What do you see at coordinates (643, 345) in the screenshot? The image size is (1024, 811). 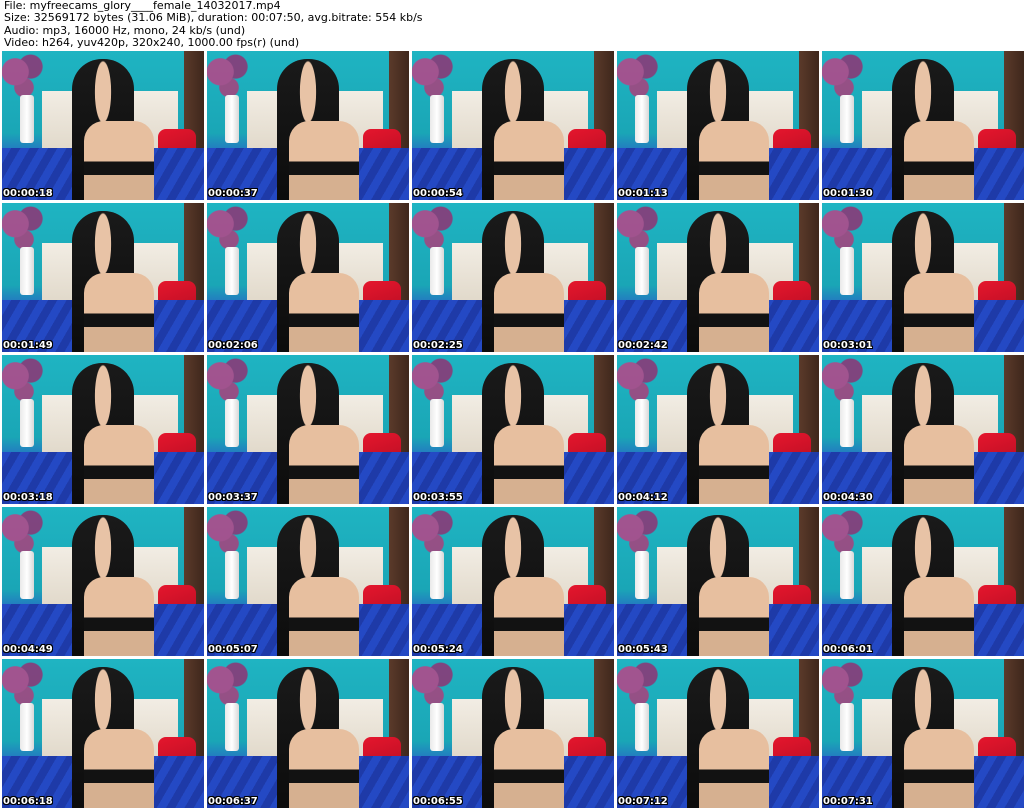 I see `thumbnail-timestamp: 00:02:42` at bounding box center [643, 345].